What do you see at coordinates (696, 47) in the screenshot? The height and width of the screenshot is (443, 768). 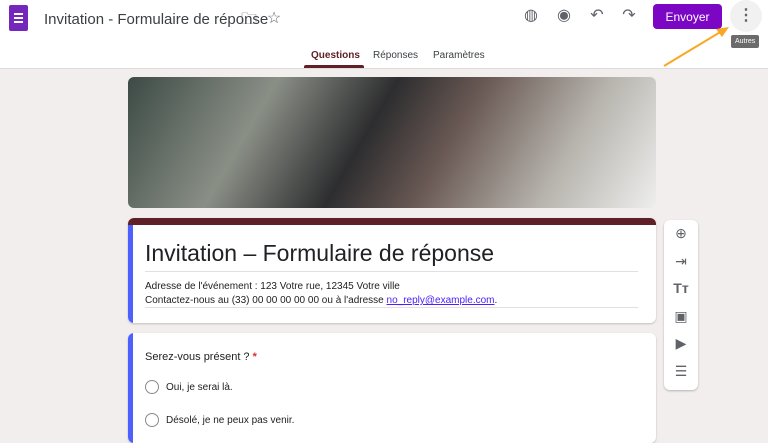 I see `annotation-arrow-icon` at bounding box center [696, 47].